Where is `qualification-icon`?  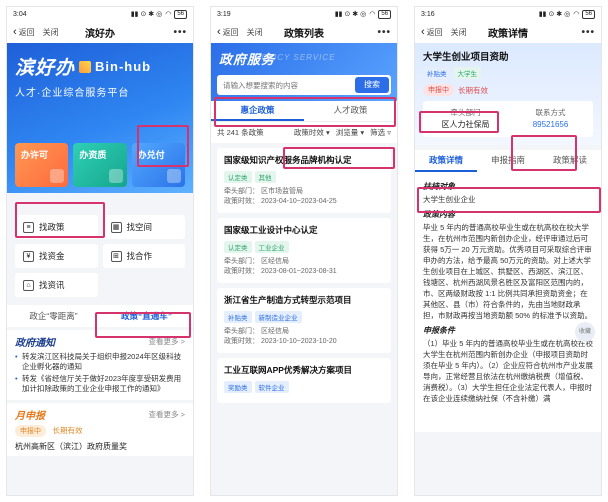 qualification-icon is located at coordinates (115, 176).